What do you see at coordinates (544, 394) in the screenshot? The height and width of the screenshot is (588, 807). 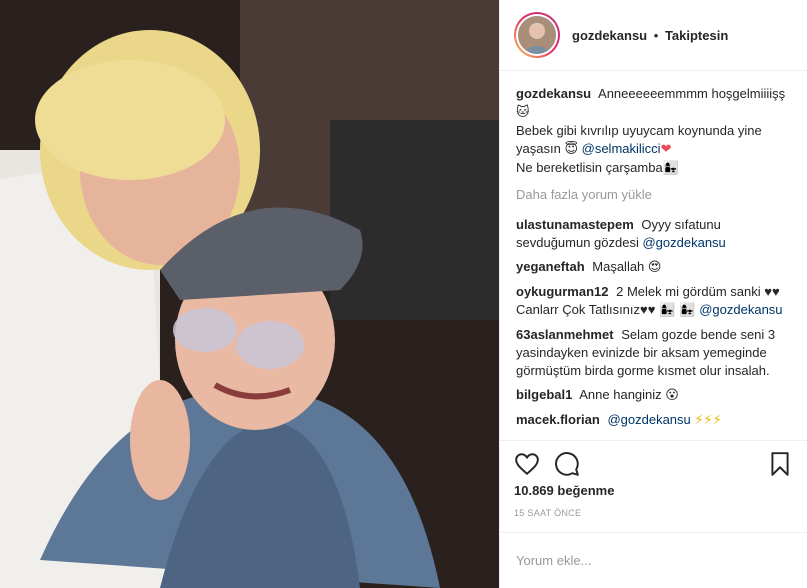 I see `comment-username: bilgebal1` at bounding box center [544, 394].